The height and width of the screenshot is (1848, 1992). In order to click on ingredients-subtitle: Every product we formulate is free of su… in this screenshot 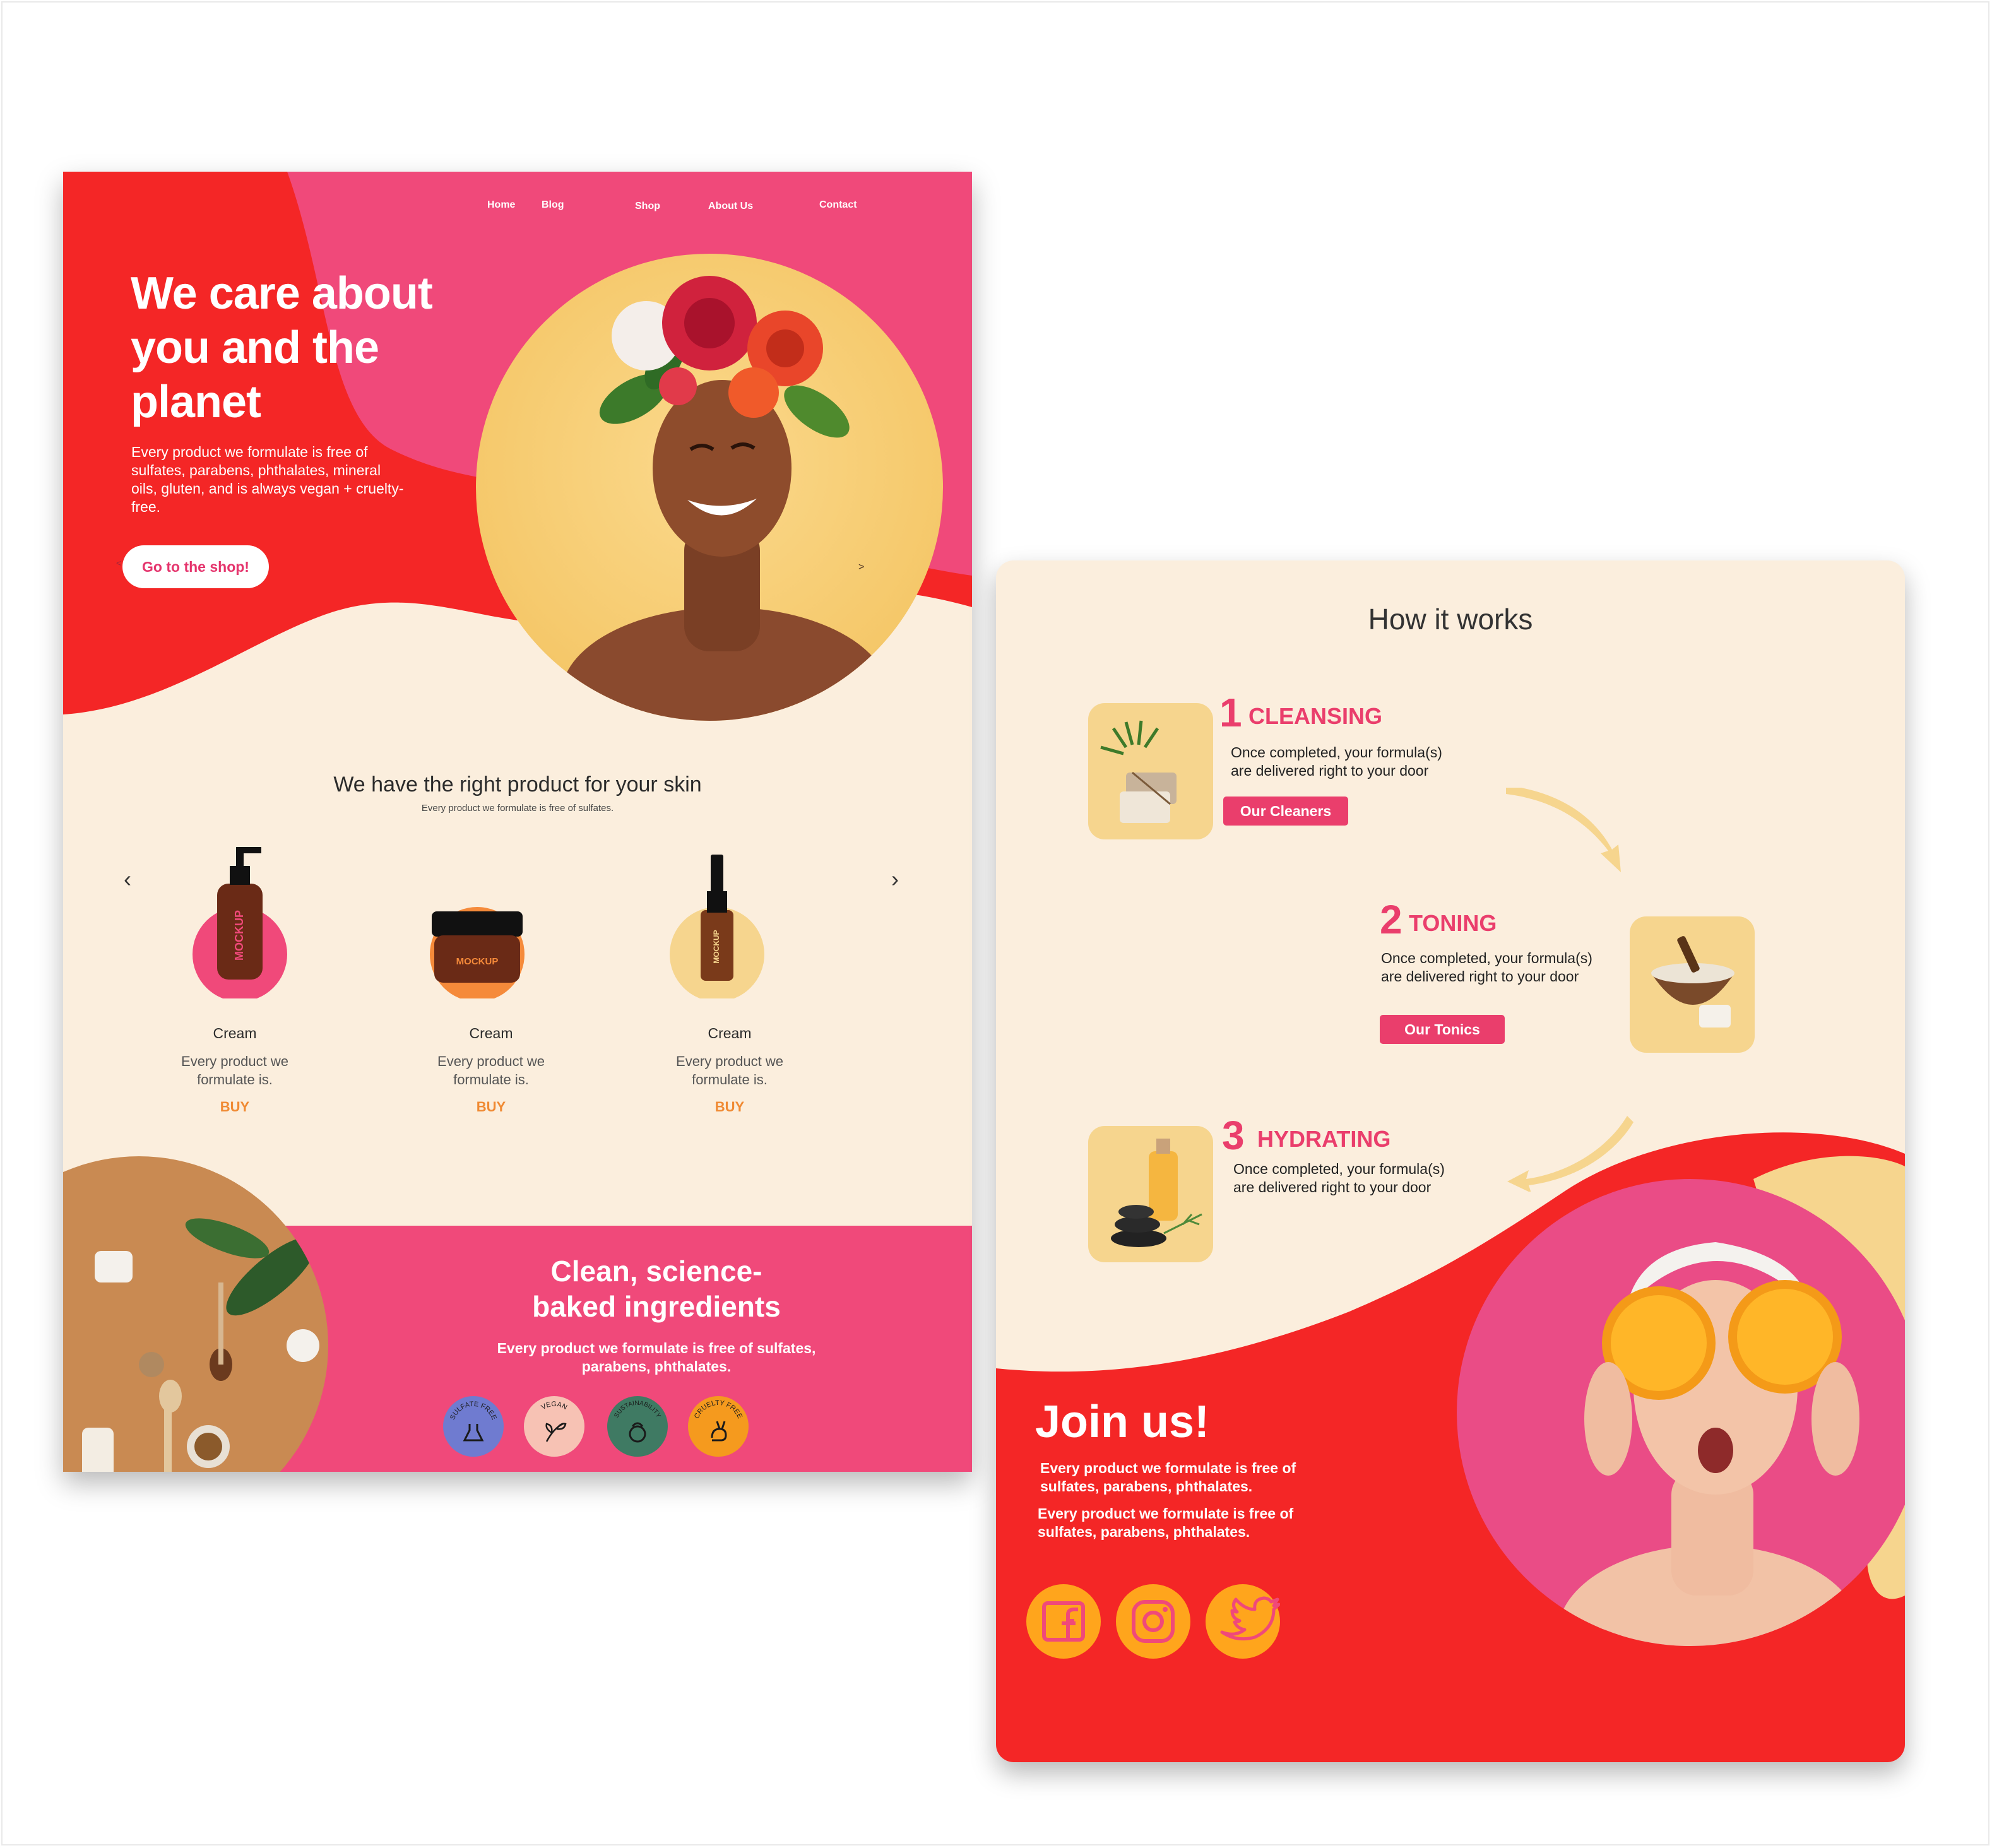, I will do `click(656, 1358)`.